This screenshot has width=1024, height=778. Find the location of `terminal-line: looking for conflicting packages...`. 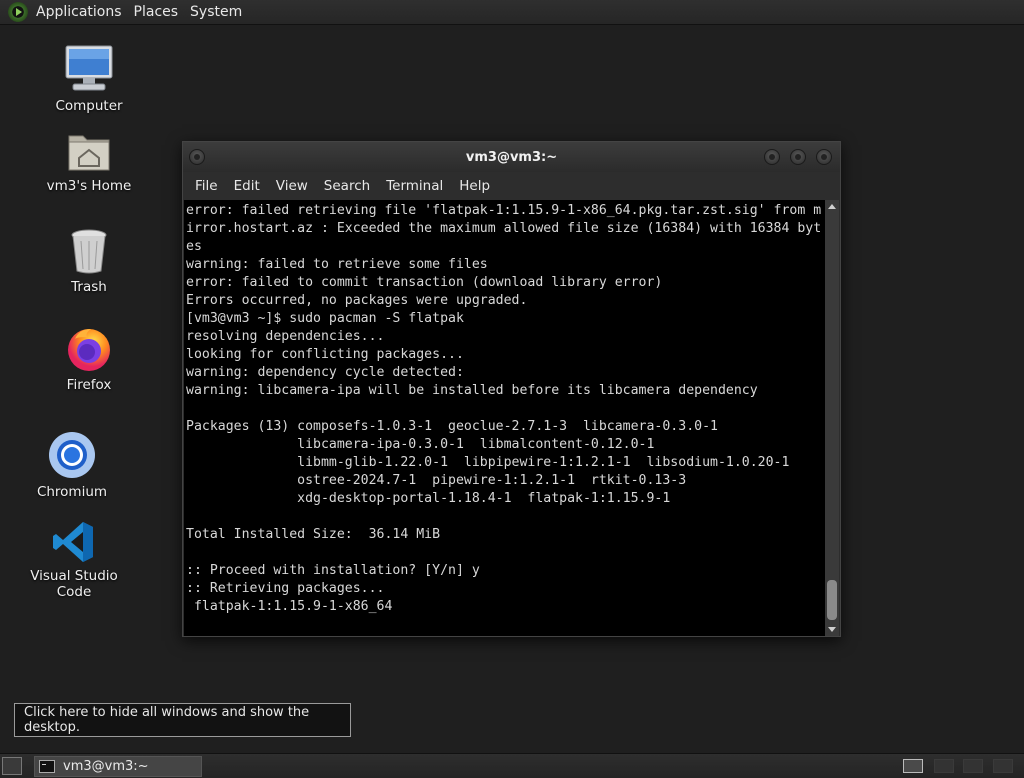

terminal-line: looking for conflicting packages... is located at coordinates (325, 354).